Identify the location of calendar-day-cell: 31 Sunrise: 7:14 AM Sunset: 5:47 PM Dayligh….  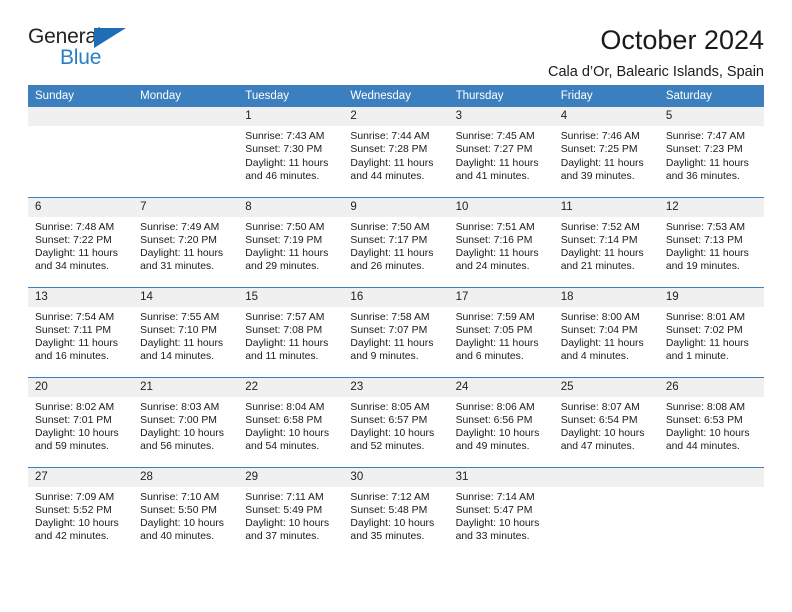
(501, 511).